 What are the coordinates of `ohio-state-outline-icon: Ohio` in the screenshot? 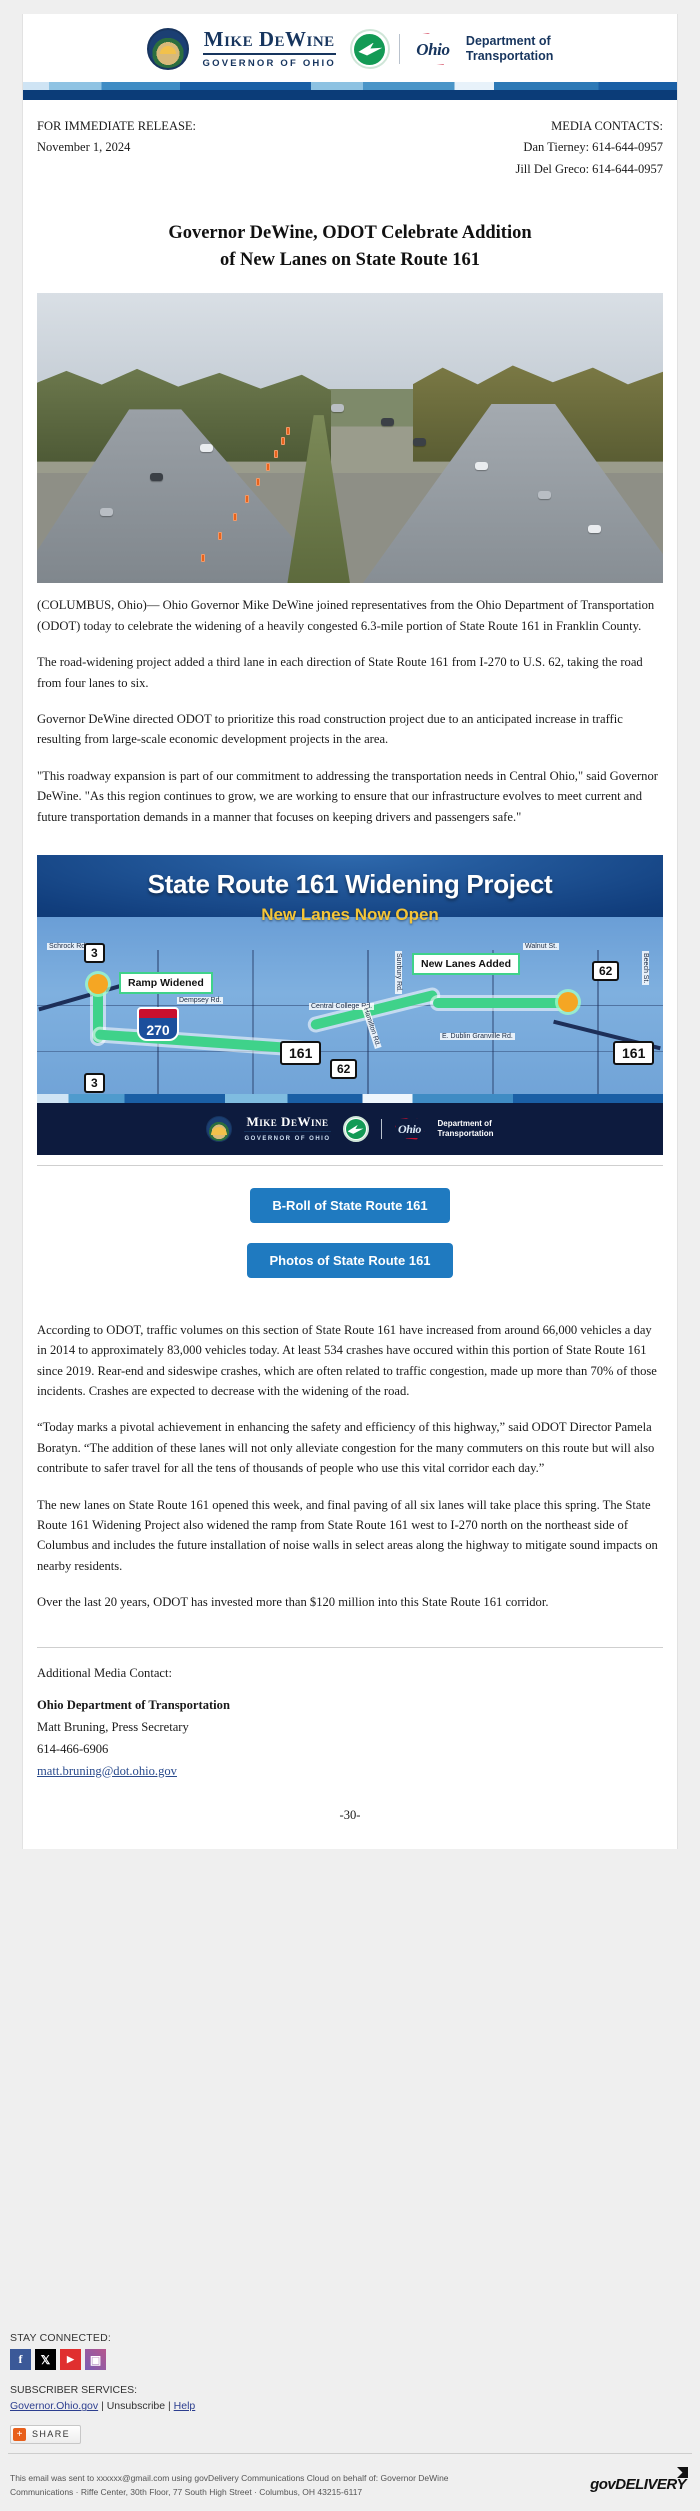 It's located at (433, 49).